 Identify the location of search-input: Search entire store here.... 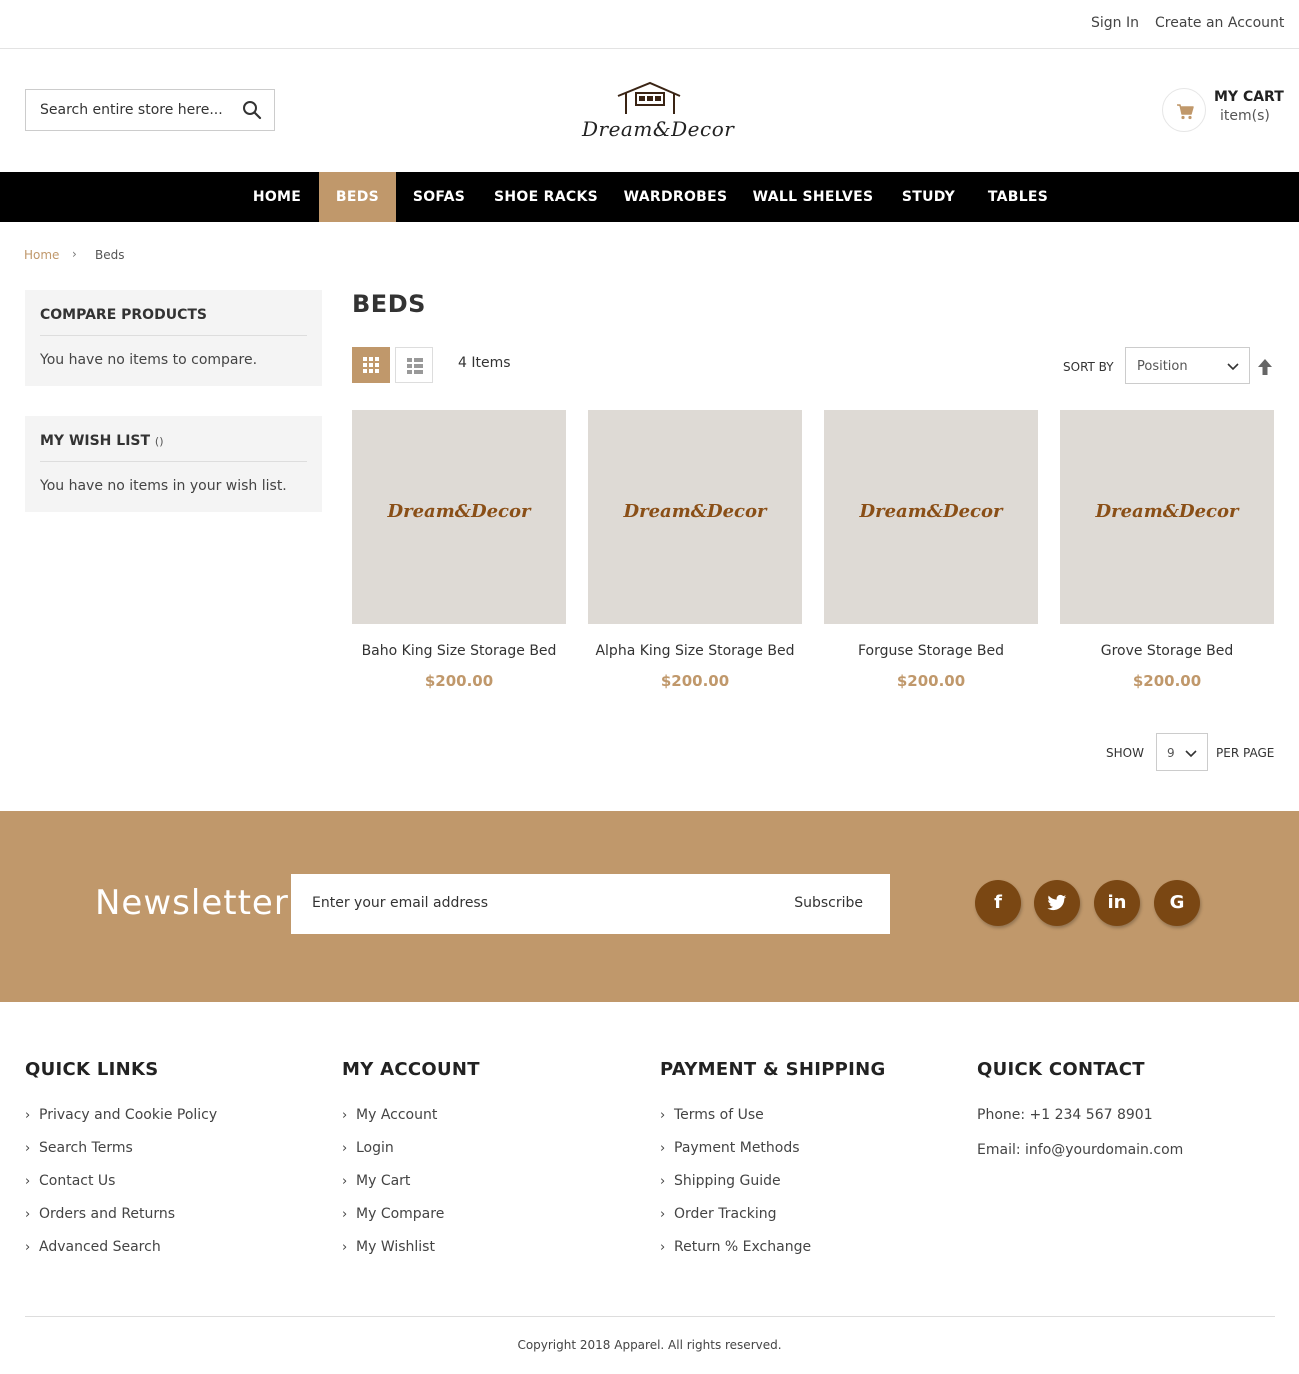
(150, 110).